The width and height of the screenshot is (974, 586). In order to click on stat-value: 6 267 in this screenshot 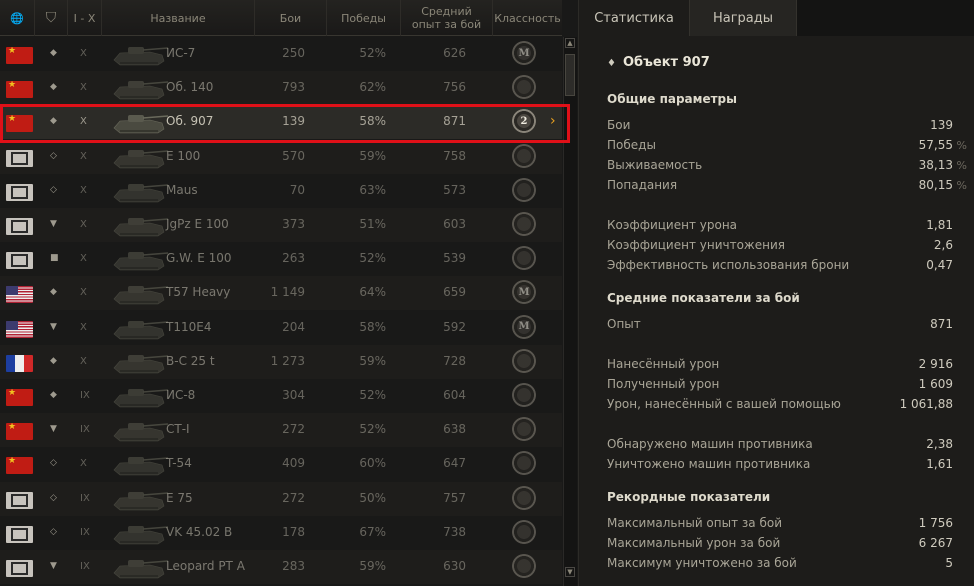, I will do `click(935, 543)`.